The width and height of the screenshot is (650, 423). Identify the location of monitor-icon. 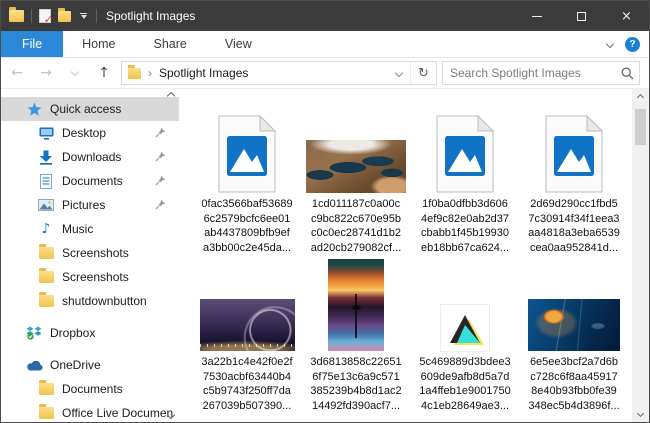
(46, 133).